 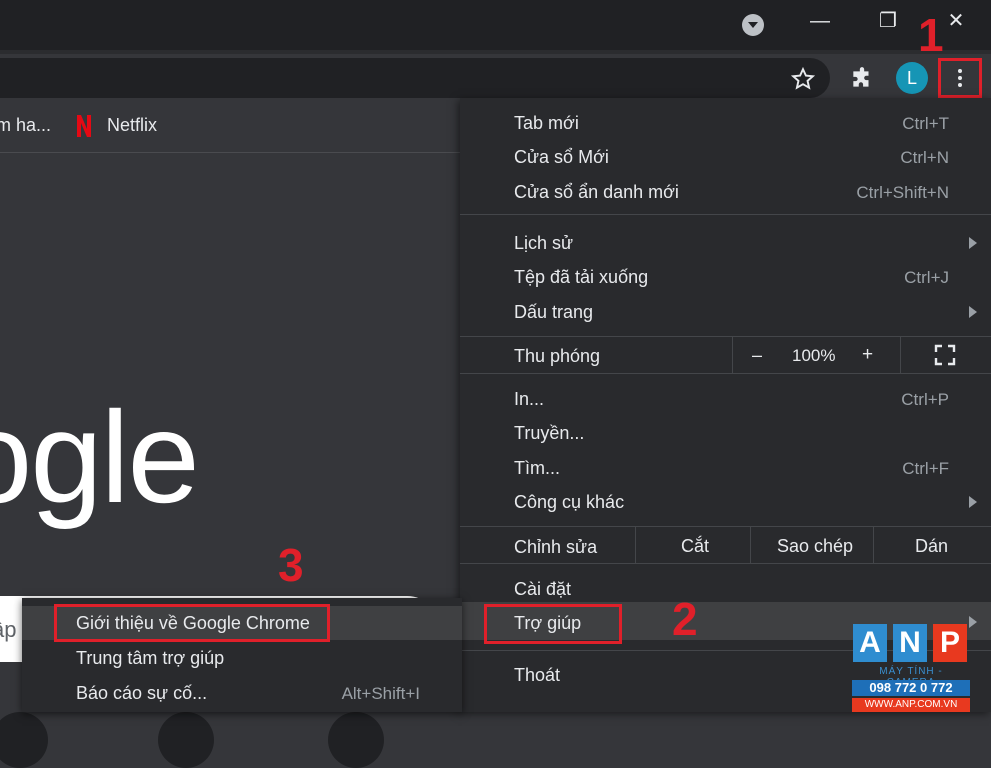 I want to click on menu-item-history: Lịch sử, so click(x=543, y=243).